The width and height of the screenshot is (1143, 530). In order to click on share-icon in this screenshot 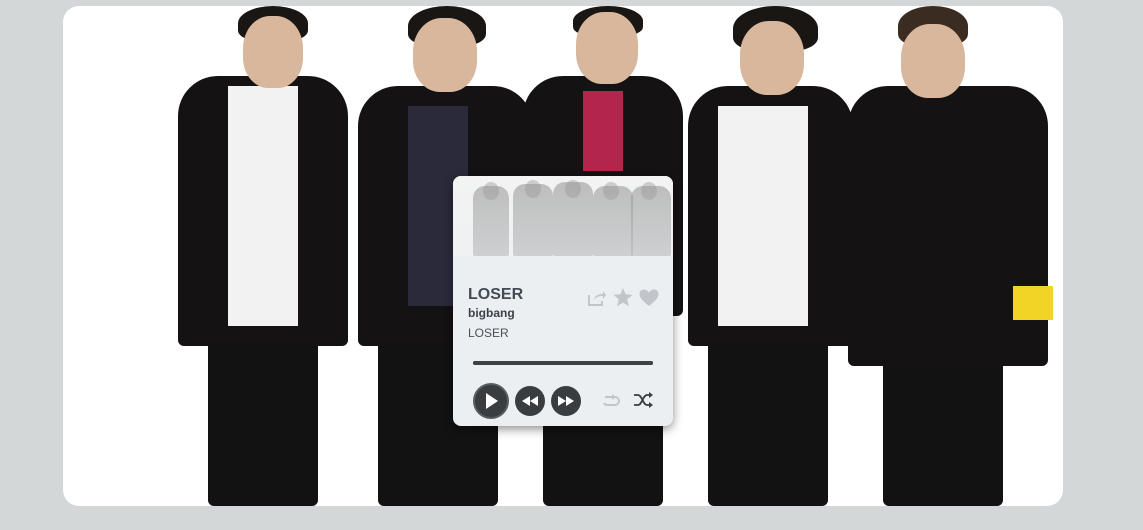, I will do `click(597, 298)`.